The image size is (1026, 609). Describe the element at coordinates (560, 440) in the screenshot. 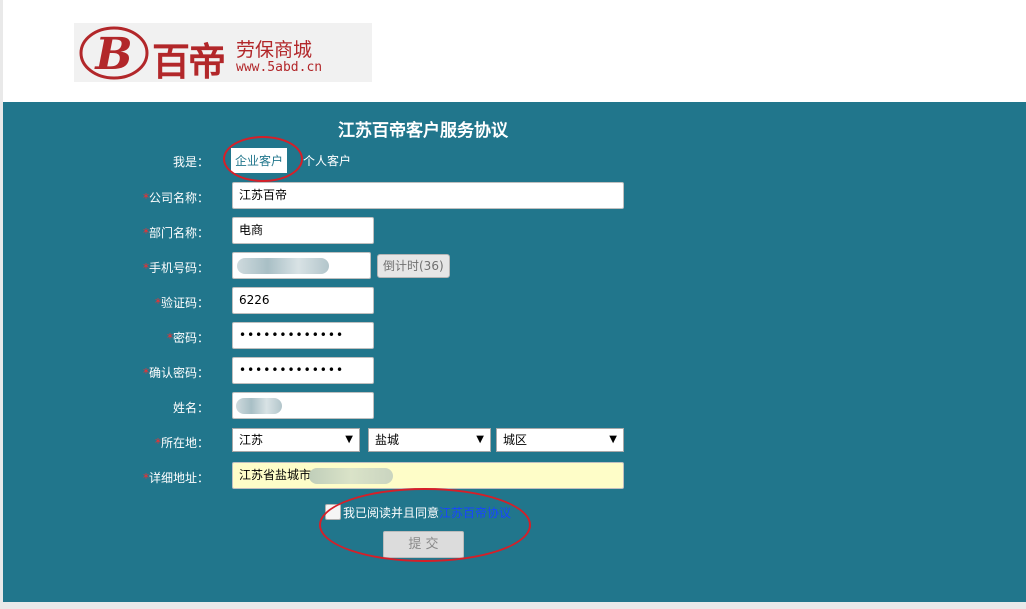

I see `district-select: 城区 ▼` at that location.